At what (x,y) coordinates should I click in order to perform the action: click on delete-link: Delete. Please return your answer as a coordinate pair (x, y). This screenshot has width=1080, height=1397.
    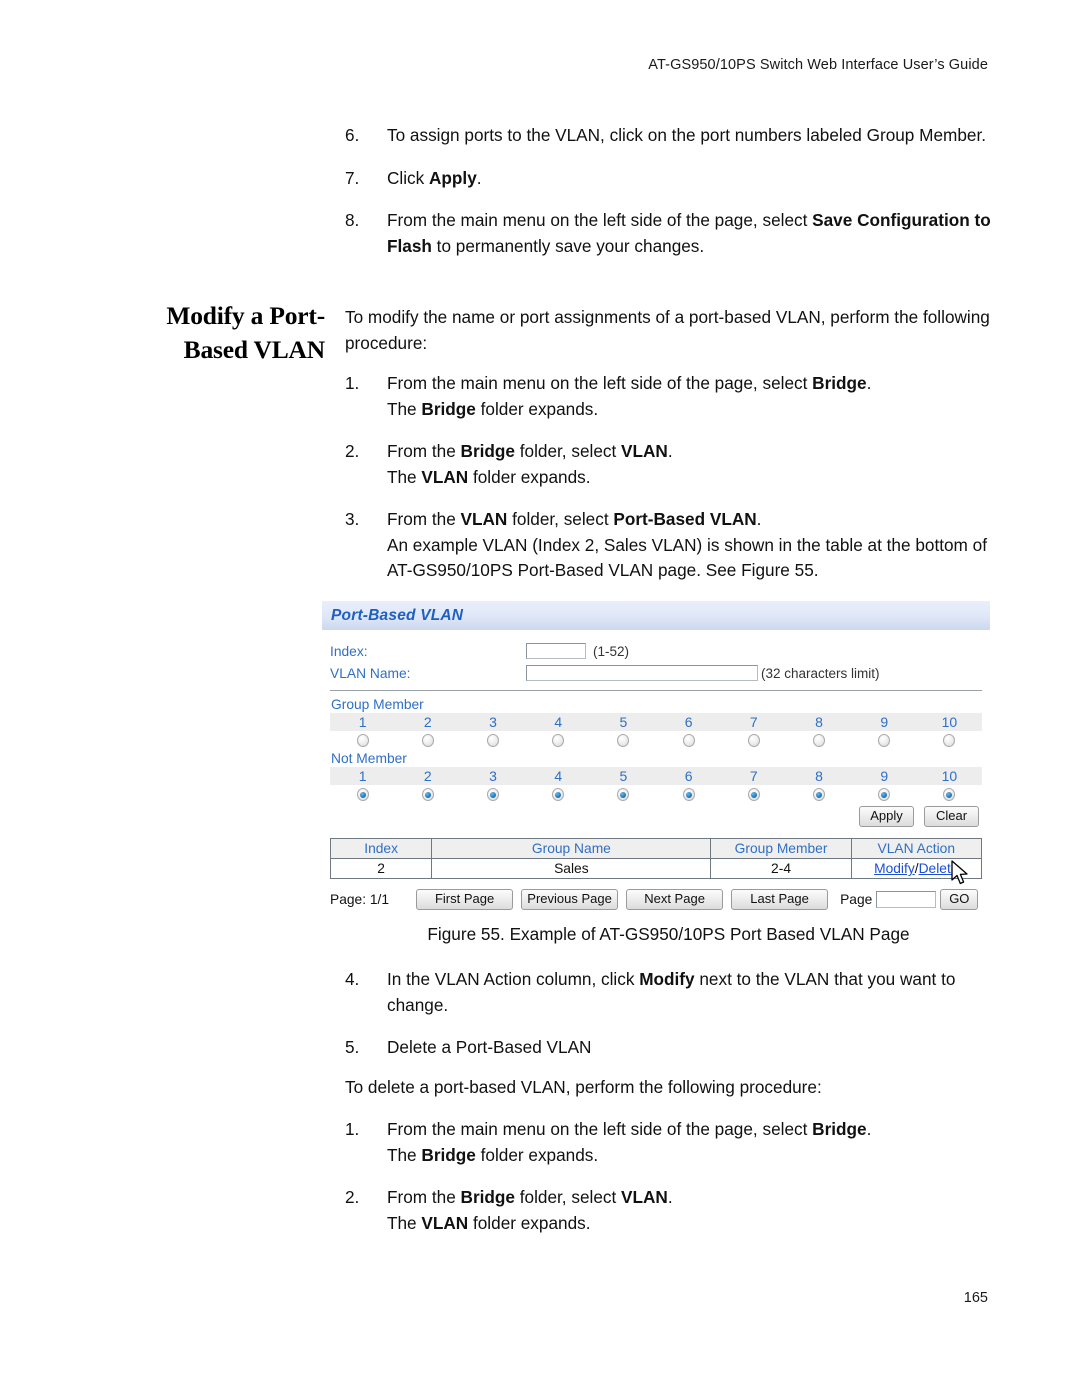
    Looking at the image, I should click on (939, 868).